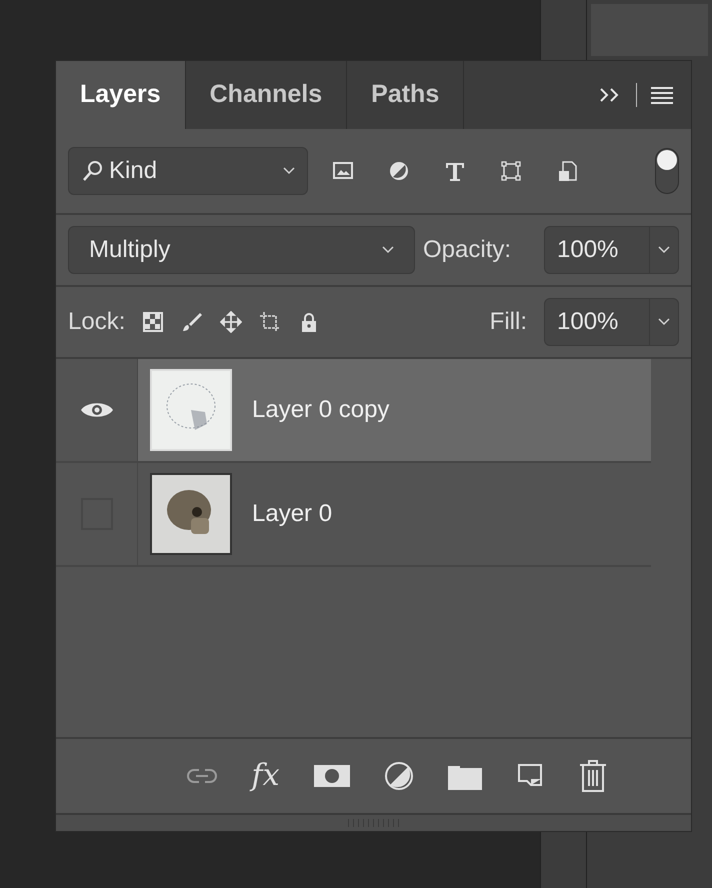  What do you see at coordinates (97, 322) in the screenshot?
I see `lock-label: Lock:` at bounding box center [97, 322].